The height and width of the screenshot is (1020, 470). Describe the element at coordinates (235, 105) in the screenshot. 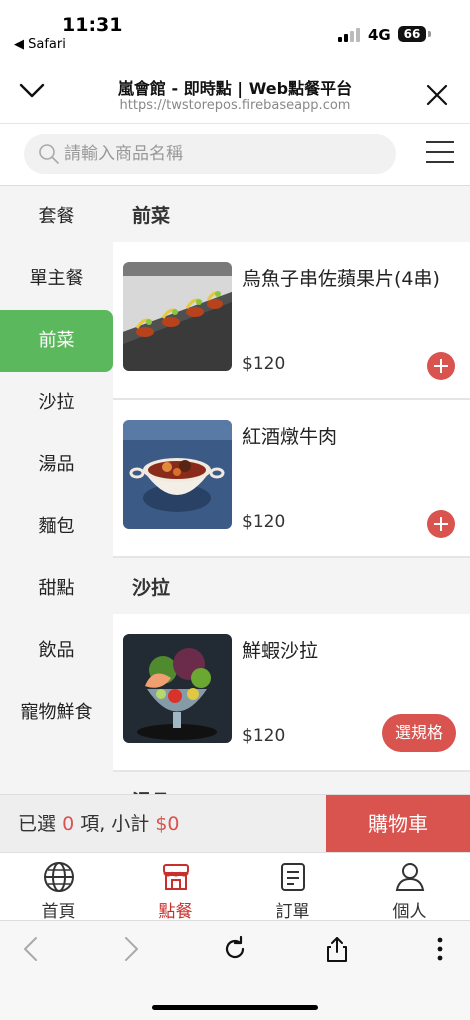

I see `page-url: https://twstorepos.firebaseapp.com` at that location.